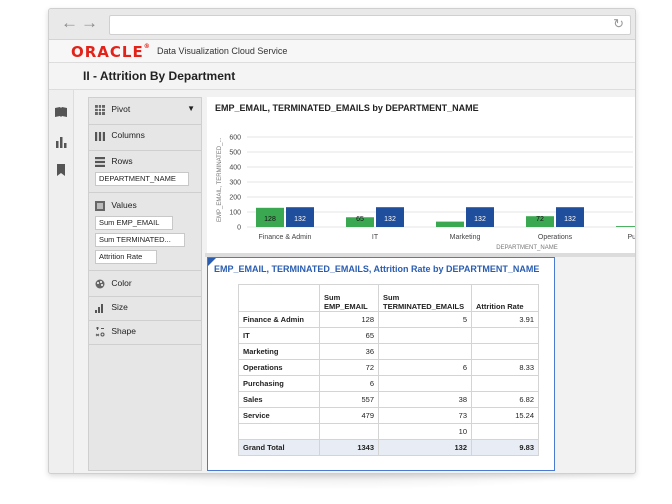 The width and height of the screenshot is (672, 504). I want to click on rows-chip: DEPARTMENT_NAME, so click(142, 179).